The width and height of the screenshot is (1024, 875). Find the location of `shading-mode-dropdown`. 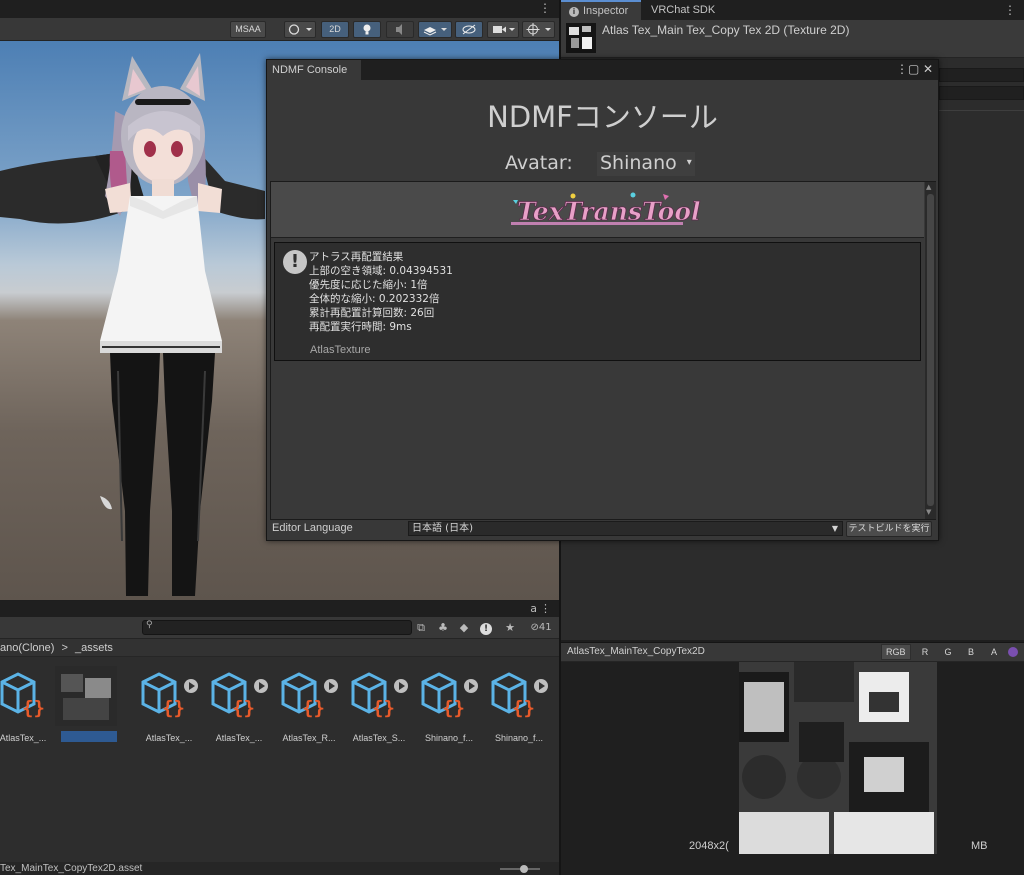

shading-mode-dropdown is located at coordinates (300, 29).